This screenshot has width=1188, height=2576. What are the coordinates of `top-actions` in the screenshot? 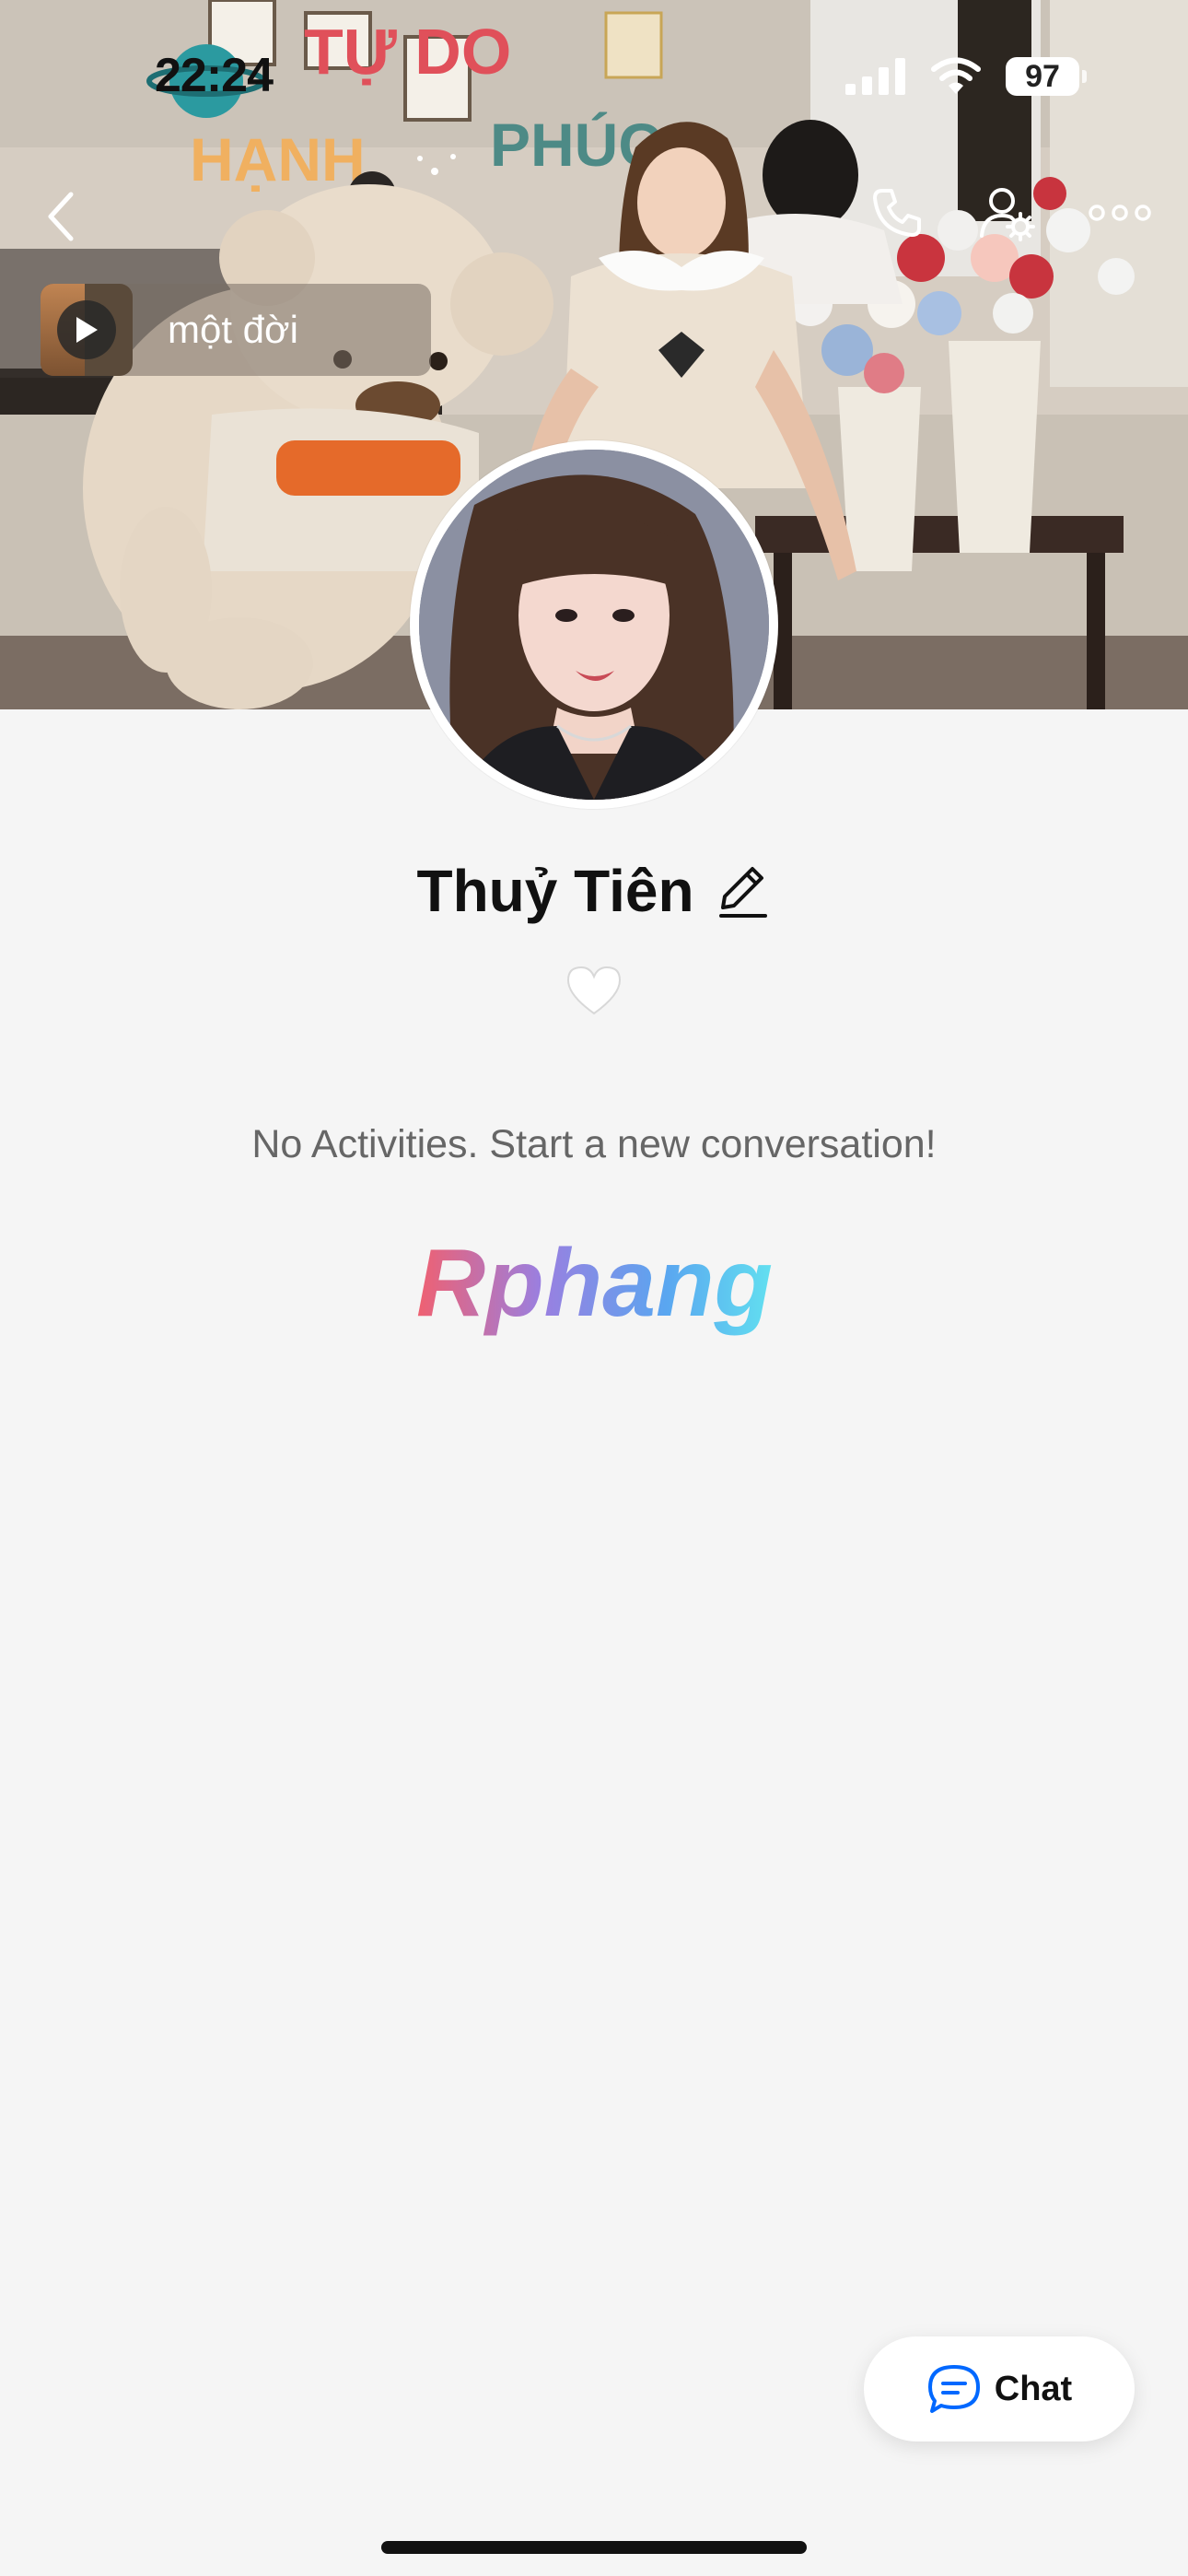 It's located at (1010, 212).